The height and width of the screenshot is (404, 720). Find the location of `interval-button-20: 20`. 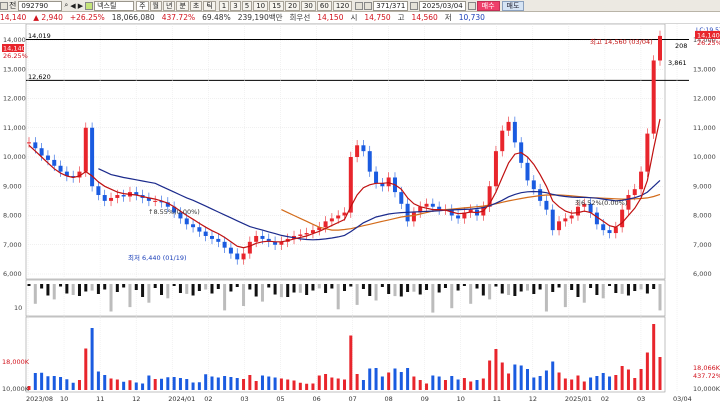

interval-button-20: 20 is located at coordinates (292, 6).